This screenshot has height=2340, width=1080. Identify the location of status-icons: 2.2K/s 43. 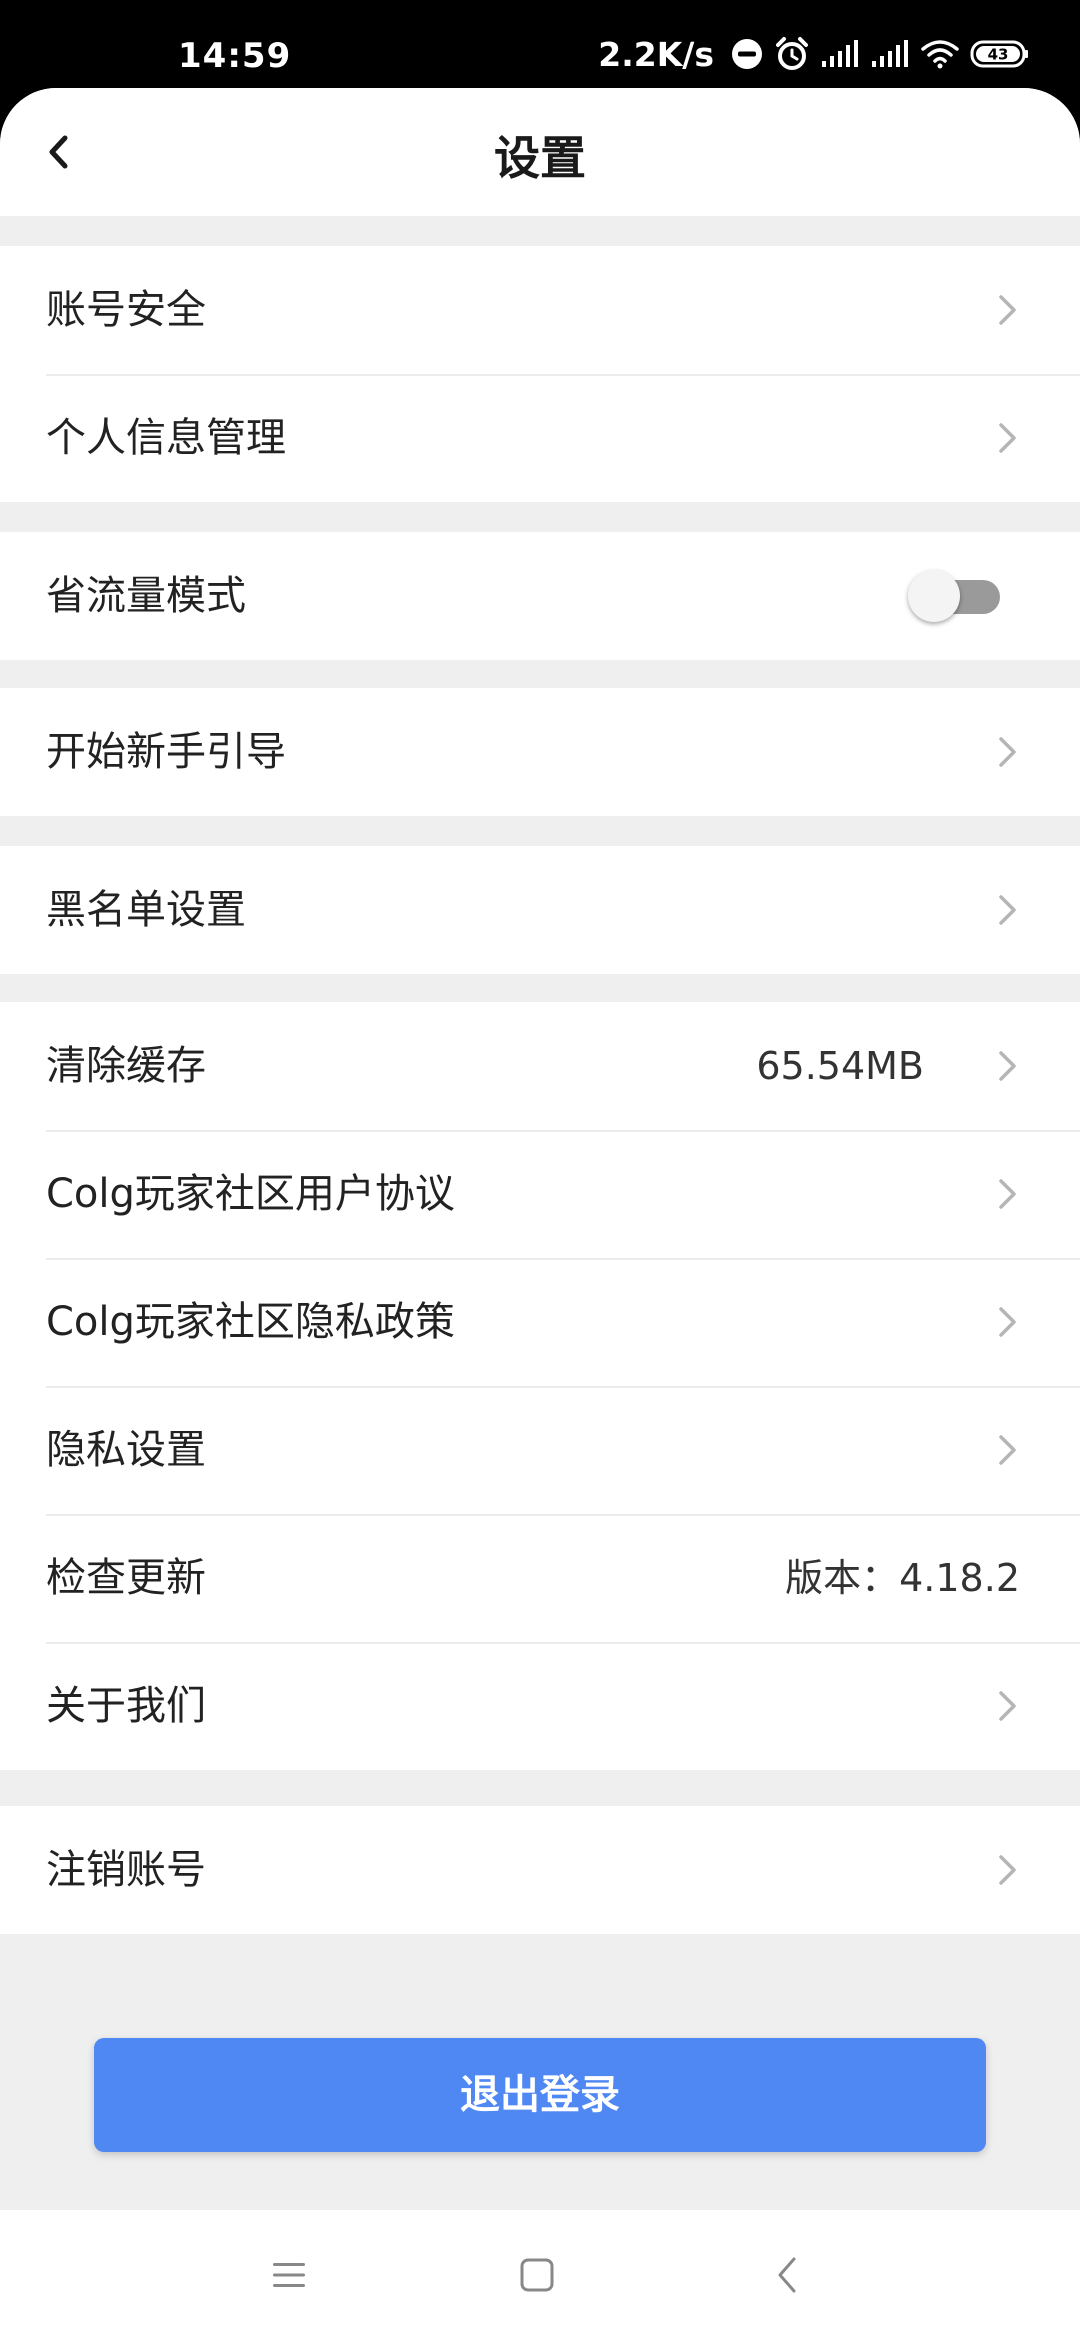
(814, 54).